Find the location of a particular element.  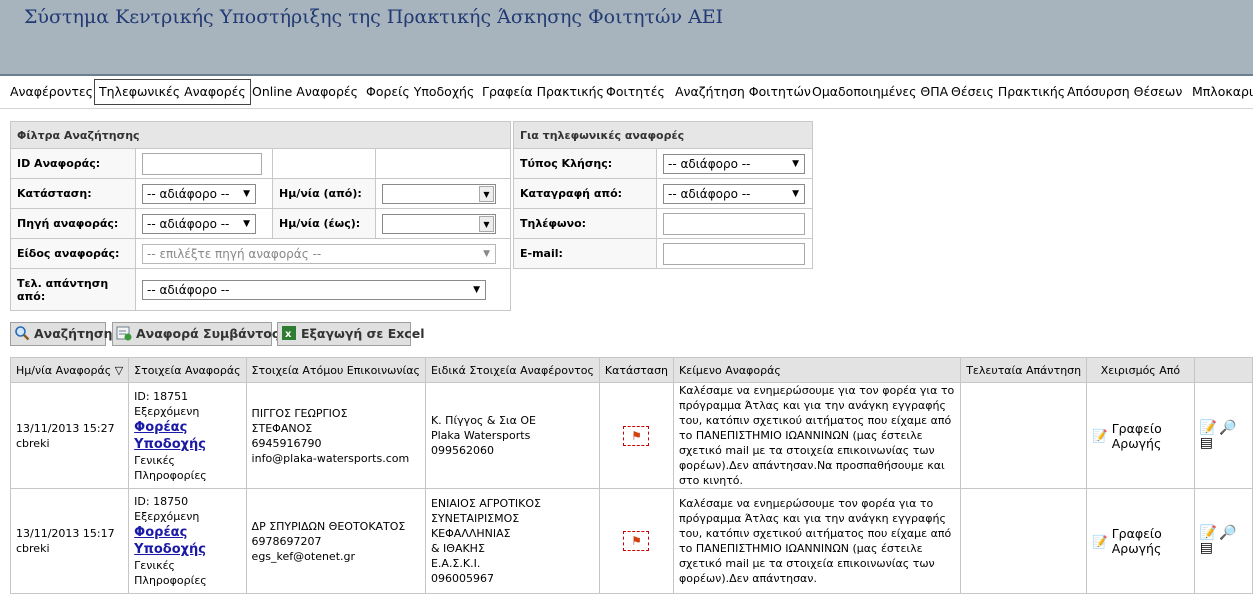

svg-text: x is located at coordinates (288, 334).